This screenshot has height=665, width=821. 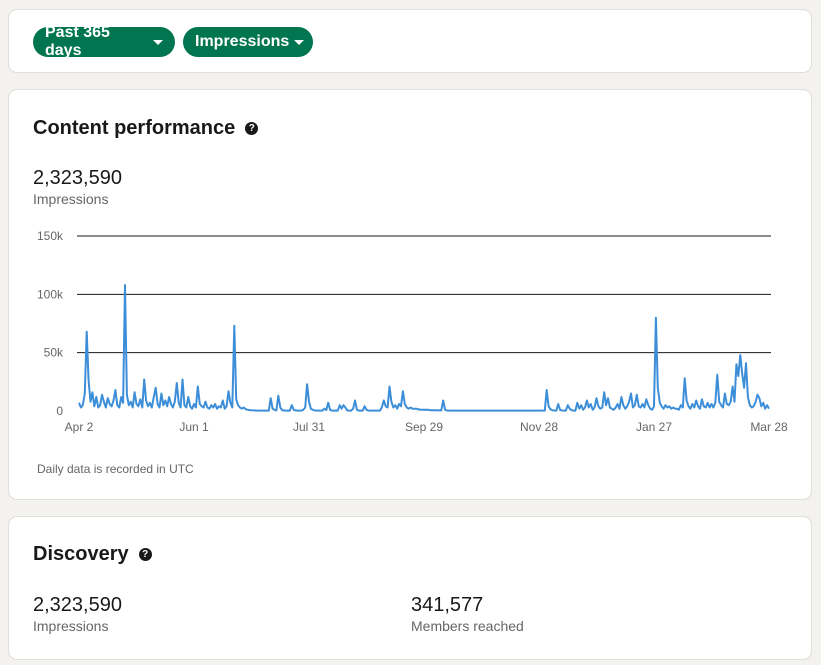 I want to click on members-reached-label: Members reached, so click(x=467, y=626).